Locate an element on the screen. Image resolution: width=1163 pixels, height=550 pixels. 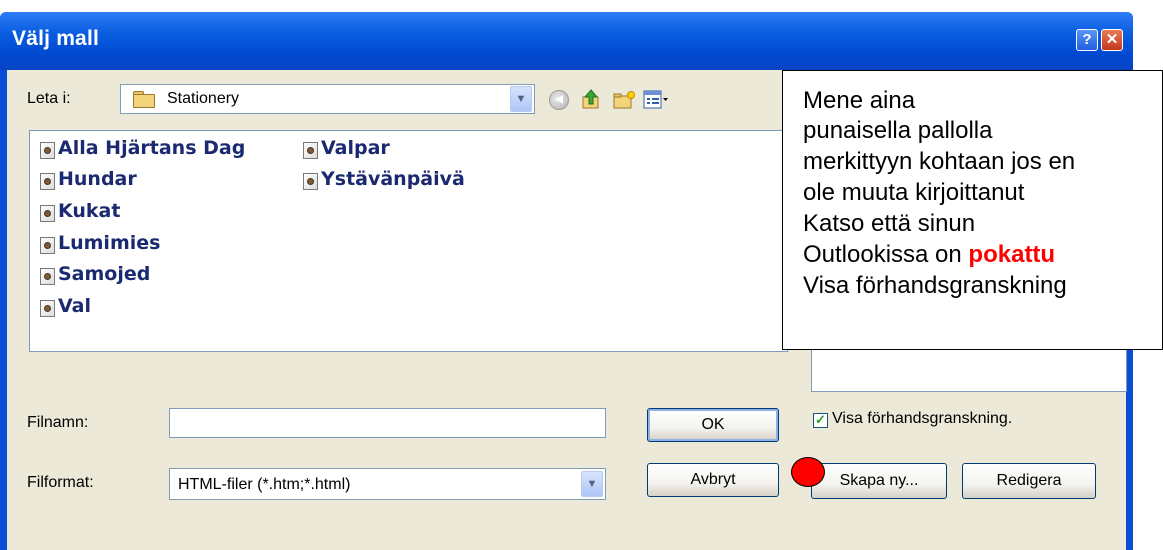
callout-highlight: pokattu is located at coordinates (1012, 254).